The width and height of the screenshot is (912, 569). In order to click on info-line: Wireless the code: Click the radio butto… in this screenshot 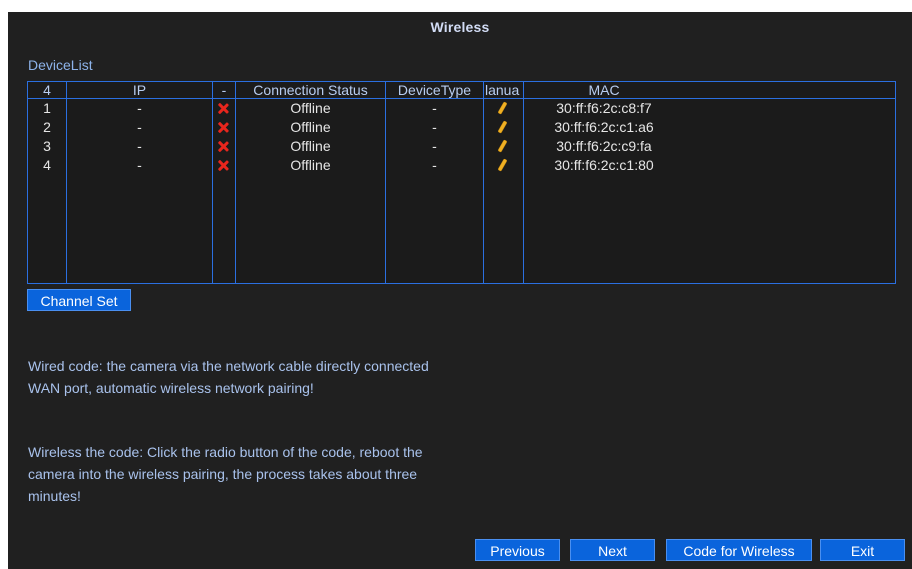, I will do `click(225, 452)`.